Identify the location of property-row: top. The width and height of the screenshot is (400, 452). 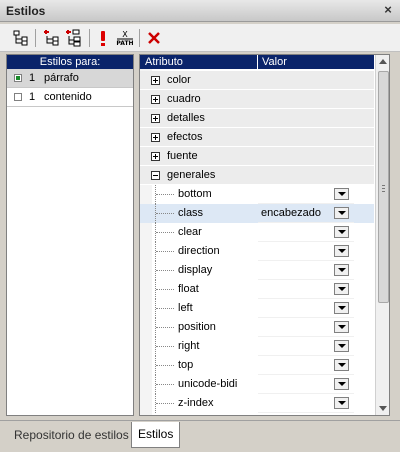
(257, 365).